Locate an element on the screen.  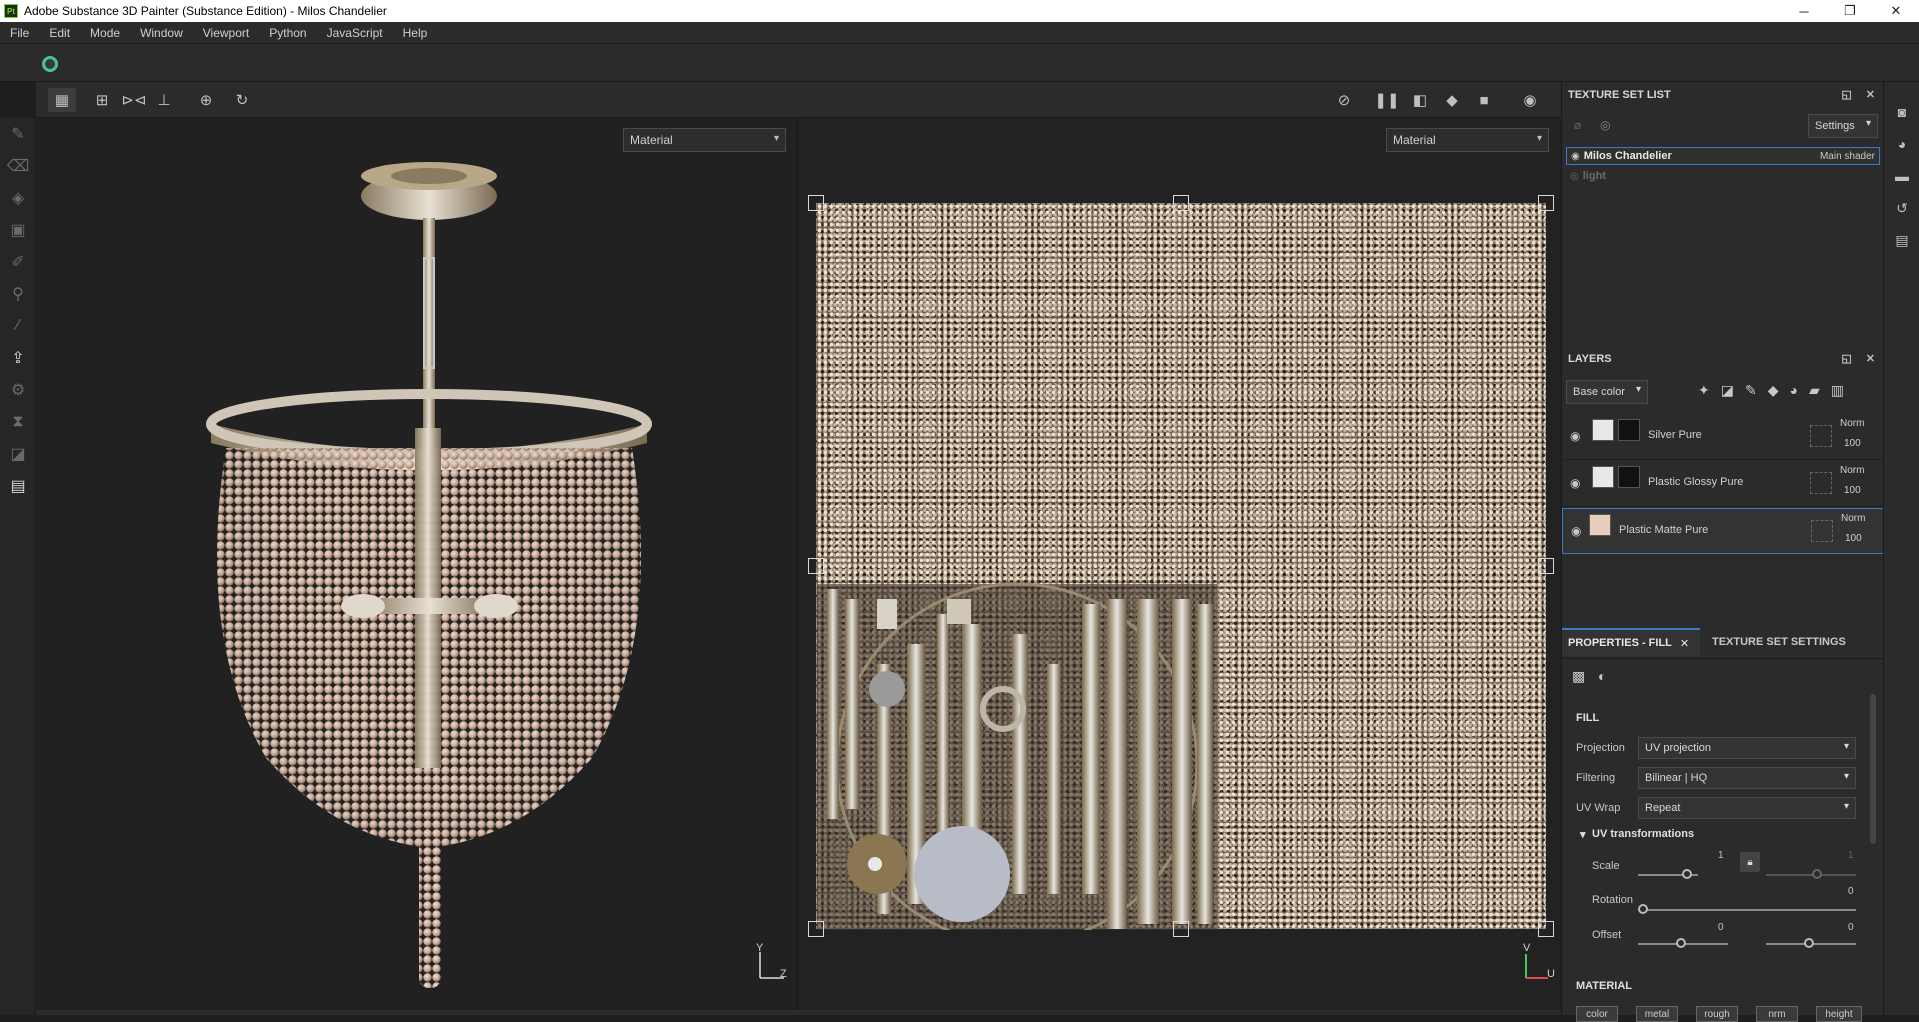
layer-row: ◉ Plastic Matte Pure Norm 100 is located at coordinates (1723, 531).